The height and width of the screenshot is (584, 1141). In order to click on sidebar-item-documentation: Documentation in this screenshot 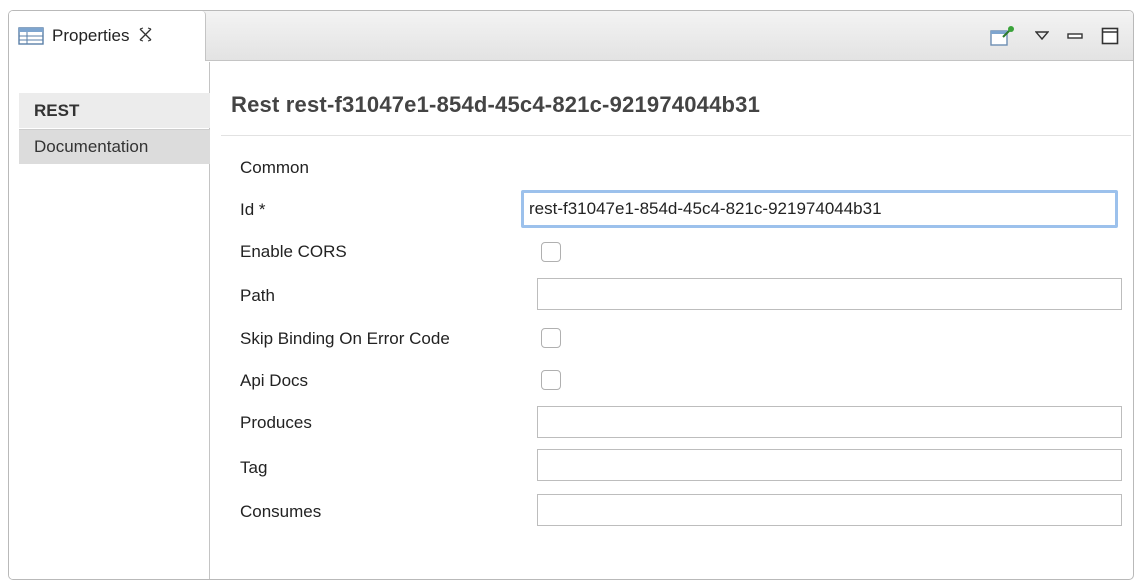, I will do `click(114, 146)`.